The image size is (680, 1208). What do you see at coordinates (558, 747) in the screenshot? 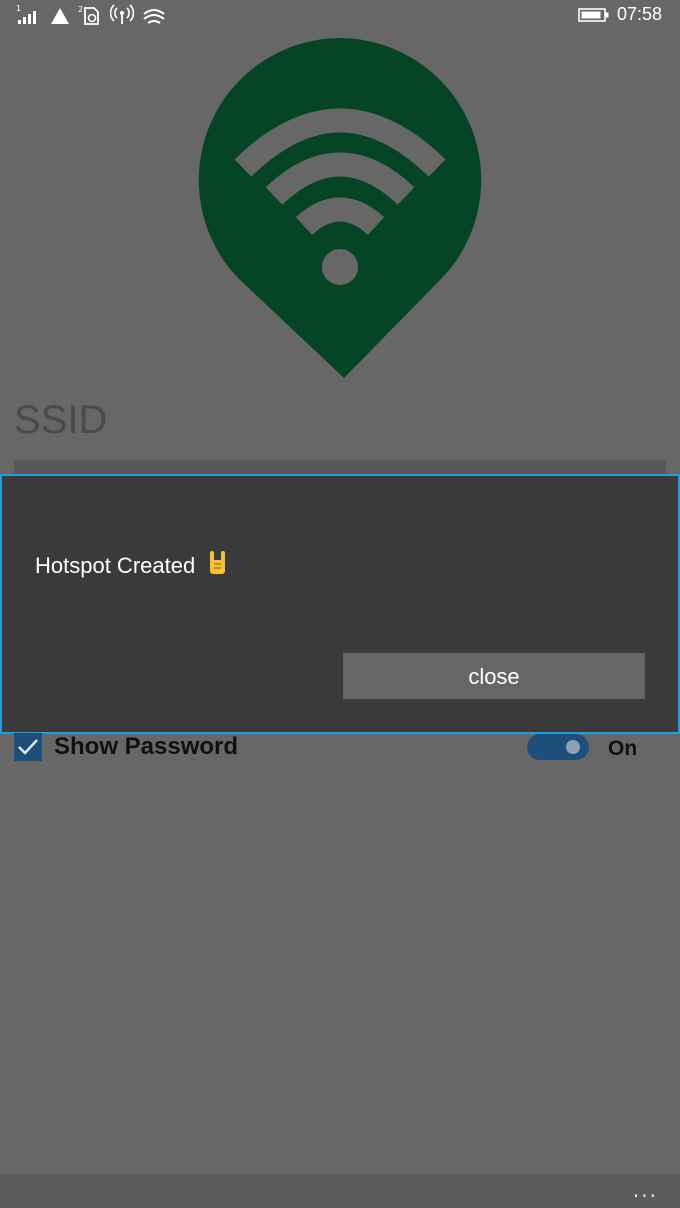
I see `hotspot-toggle` at bounding box center [558, 747].